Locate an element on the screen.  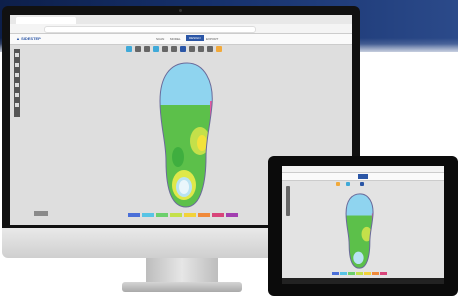
tablet-screen is located at coordinates (363, 225).